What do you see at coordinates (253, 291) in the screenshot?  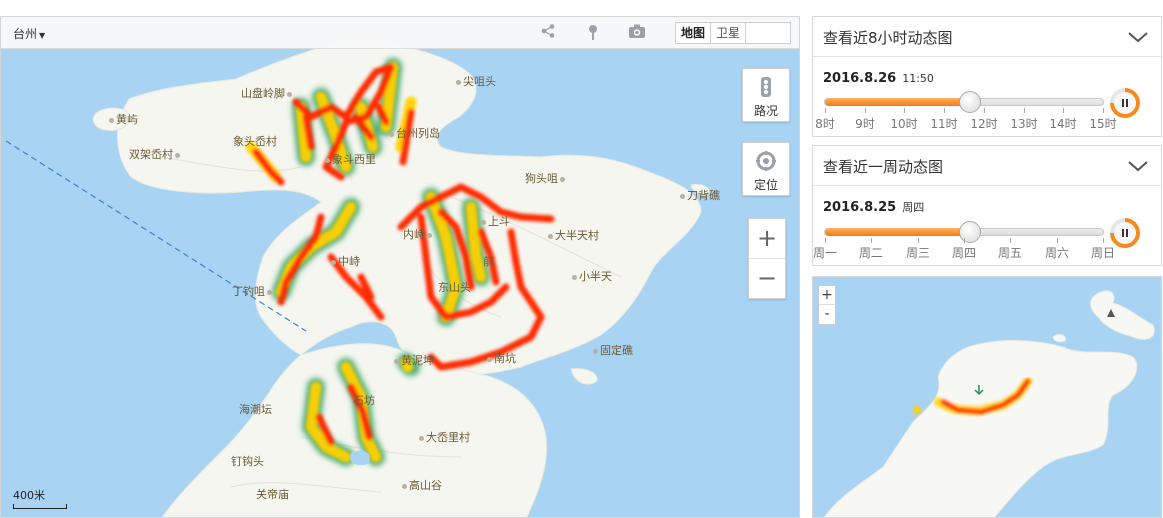 I see `place-label: 丁钓咀` at bounding box center [253, 291].